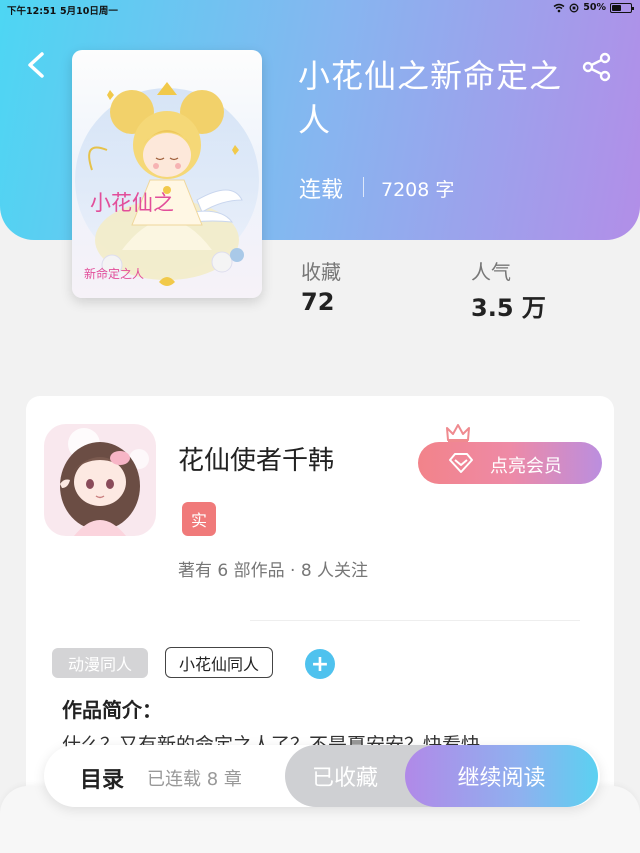  Describe the element at coordinates (418, 190) in the screenshot. I see `word-count: 7208 字` at that location.